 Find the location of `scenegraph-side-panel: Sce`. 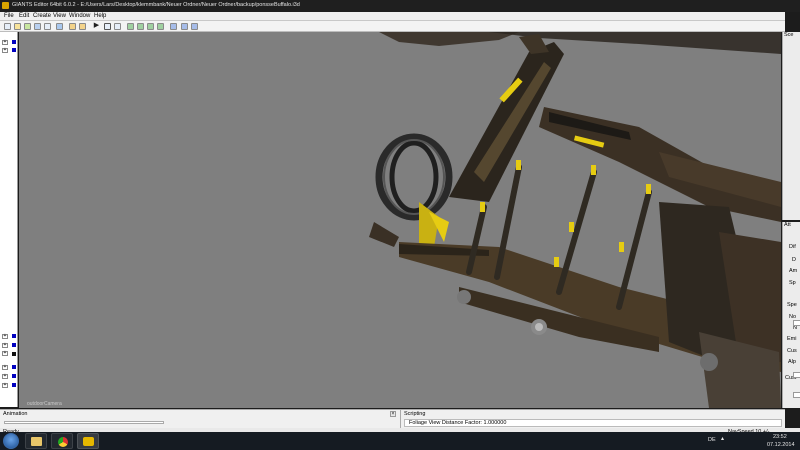

scenegraph-side-panel: Sce is located at coordinates (791, 126).